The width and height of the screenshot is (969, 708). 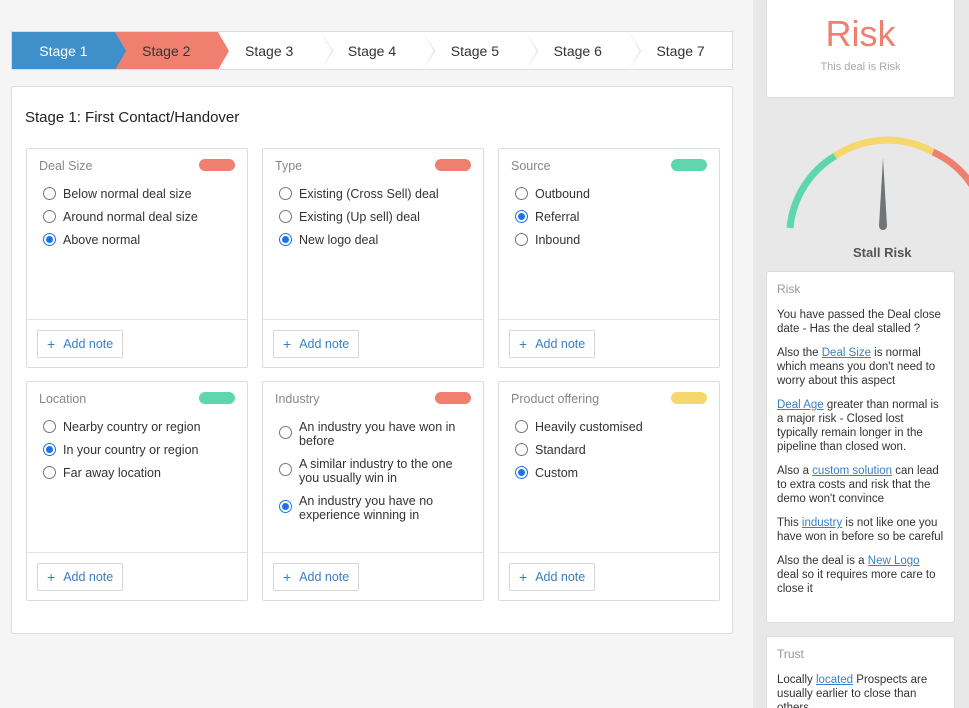 I want to click on stage-1-tab: Stage 1, so click(x=69, y=51).